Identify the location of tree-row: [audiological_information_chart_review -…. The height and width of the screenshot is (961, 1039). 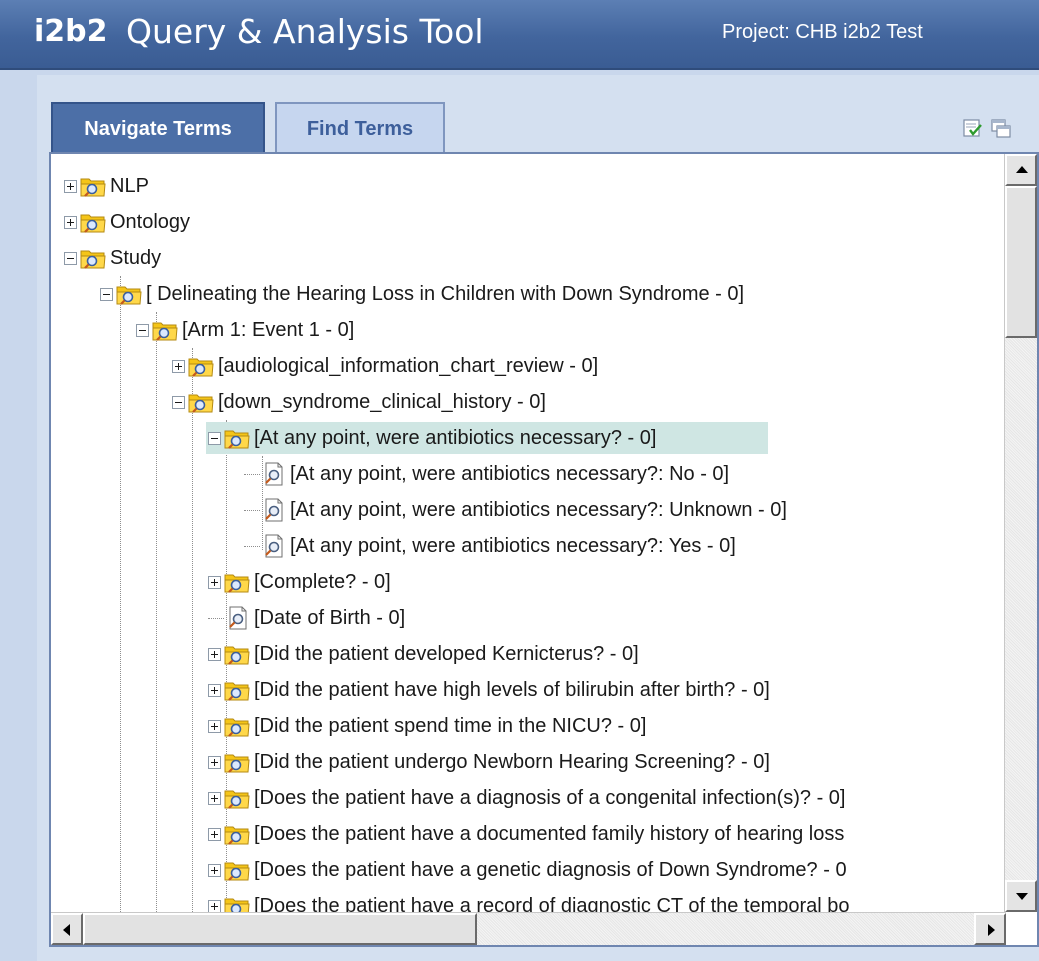
(386, 366).